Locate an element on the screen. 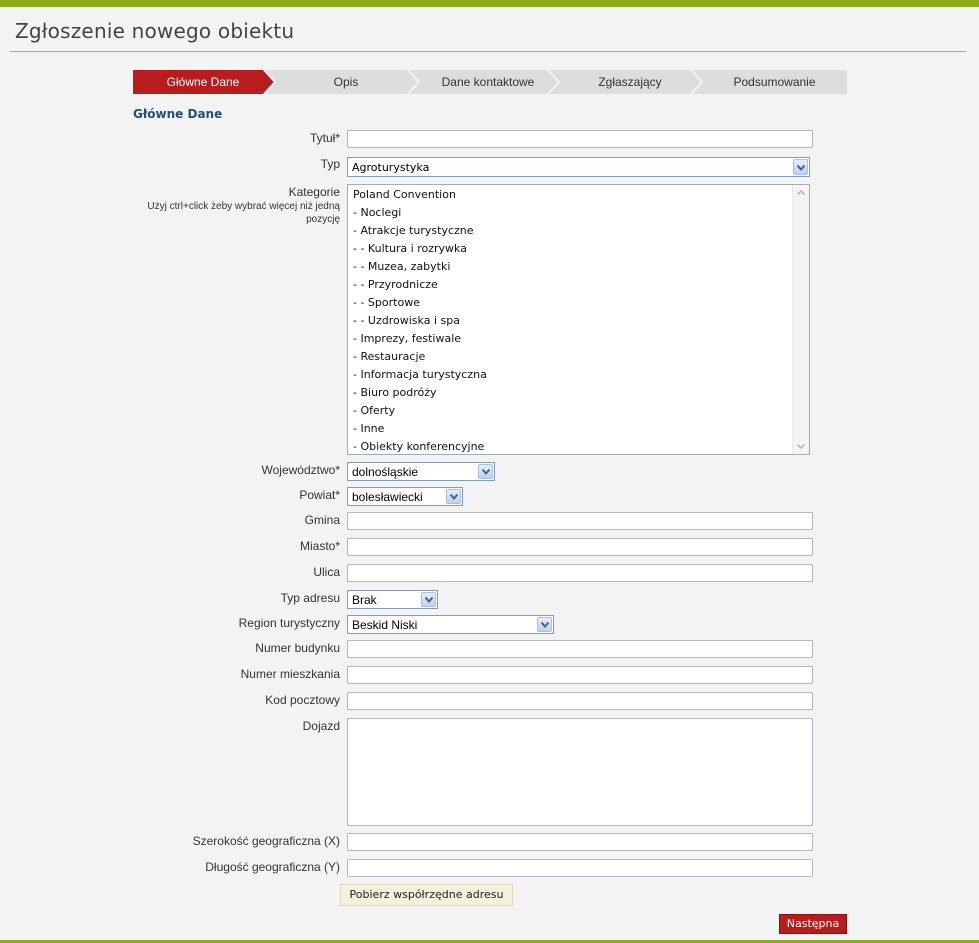  kod-pocztowy-label: Kod pocztowy is located at coordinates (302, 700).